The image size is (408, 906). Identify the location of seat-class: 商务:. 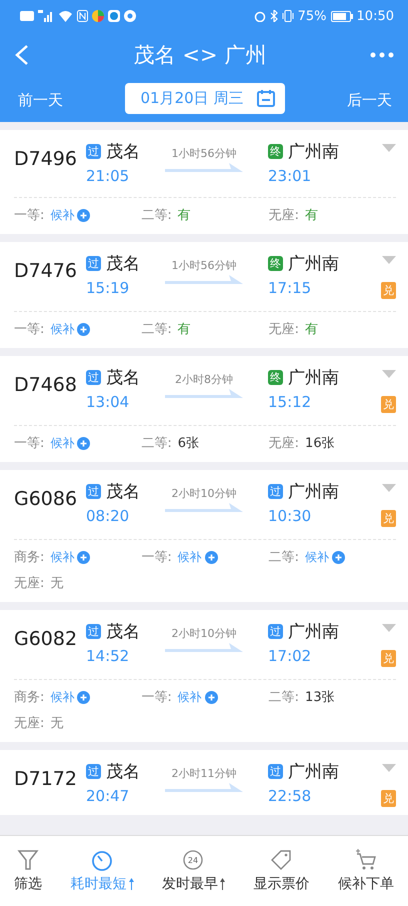
(29, 697).